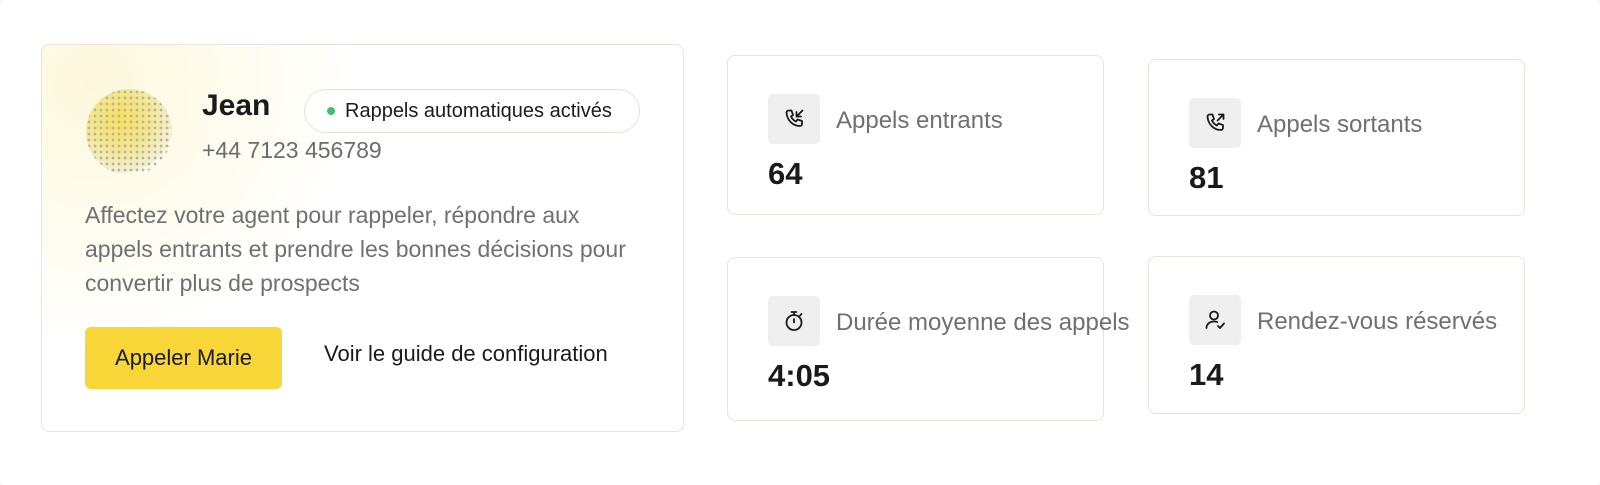 The height and width of the screenshot is (485, 1600). I want to click on user-check-icon, so click(1215, 320).